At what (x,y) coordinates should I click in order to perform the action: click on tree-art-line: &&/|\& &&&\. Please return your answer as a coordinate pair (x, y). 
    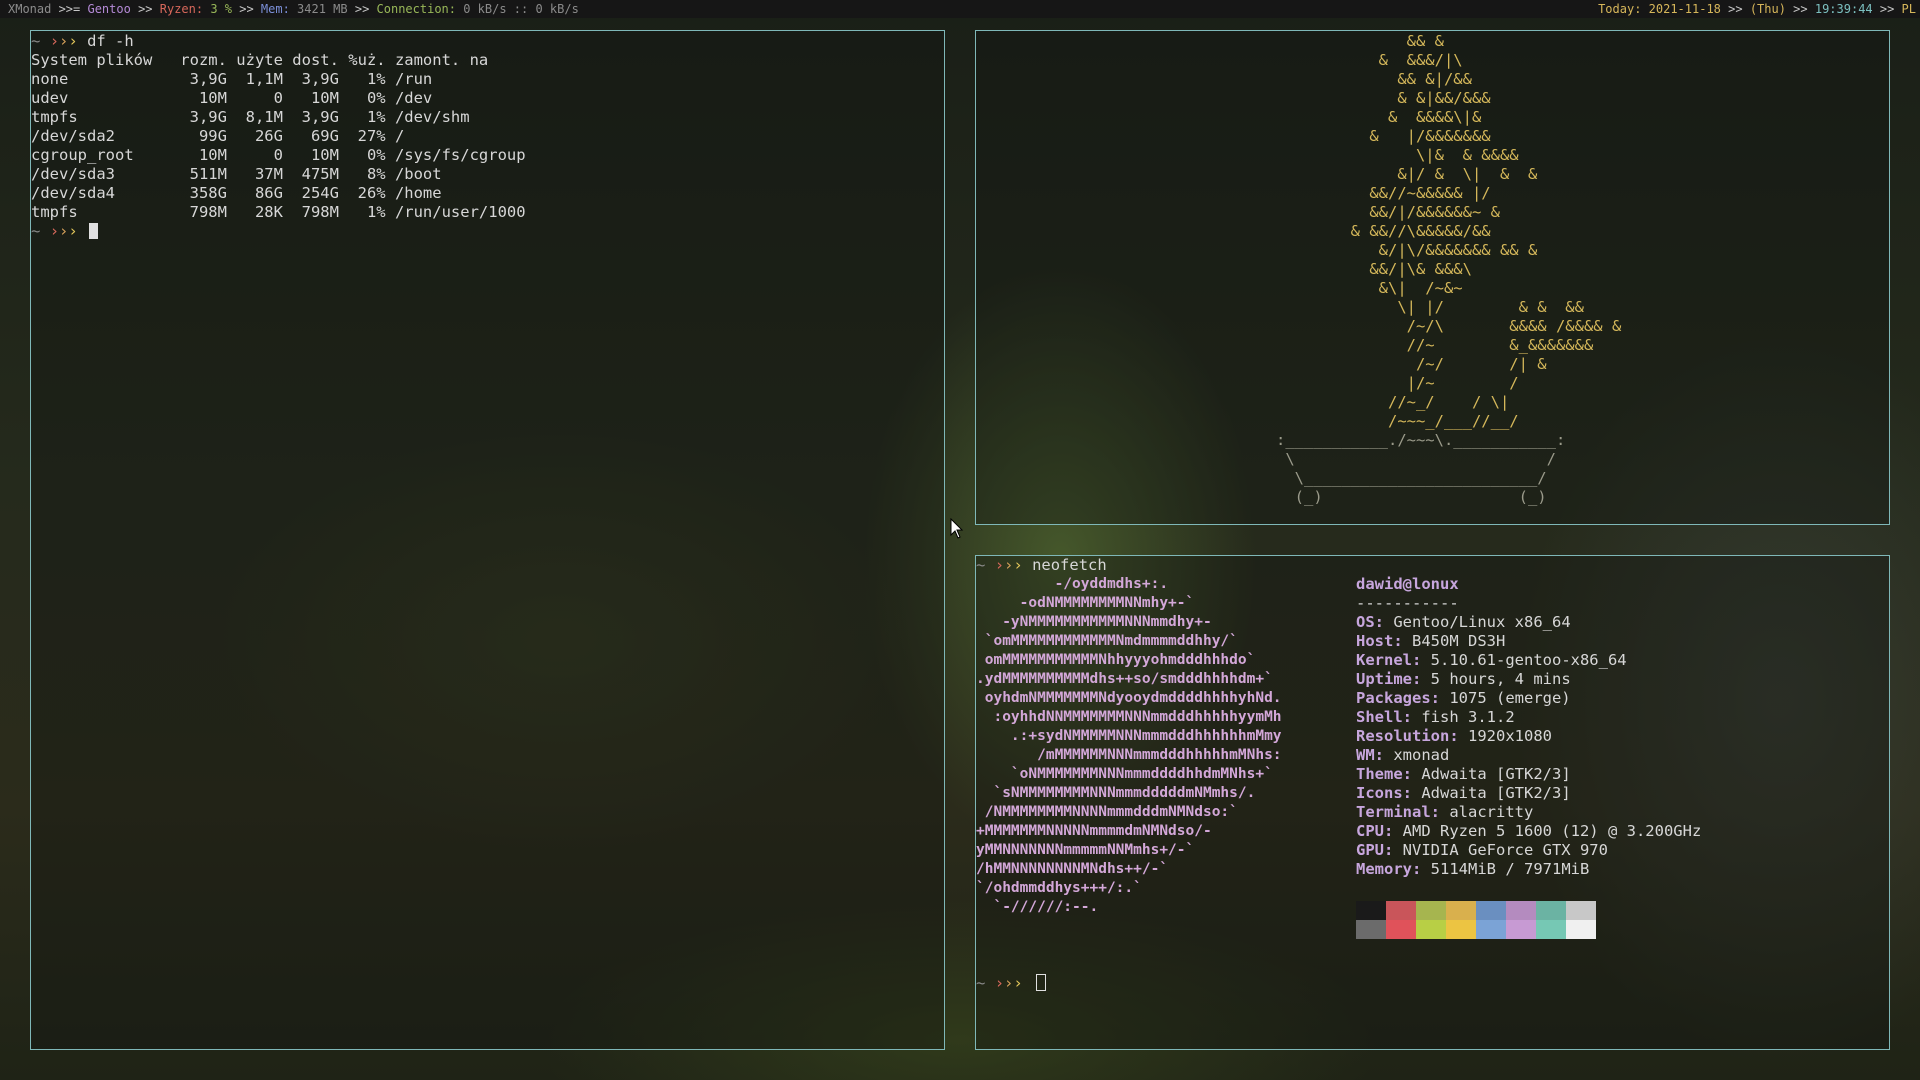
    Looking at the image, I should click on (1374, 269).